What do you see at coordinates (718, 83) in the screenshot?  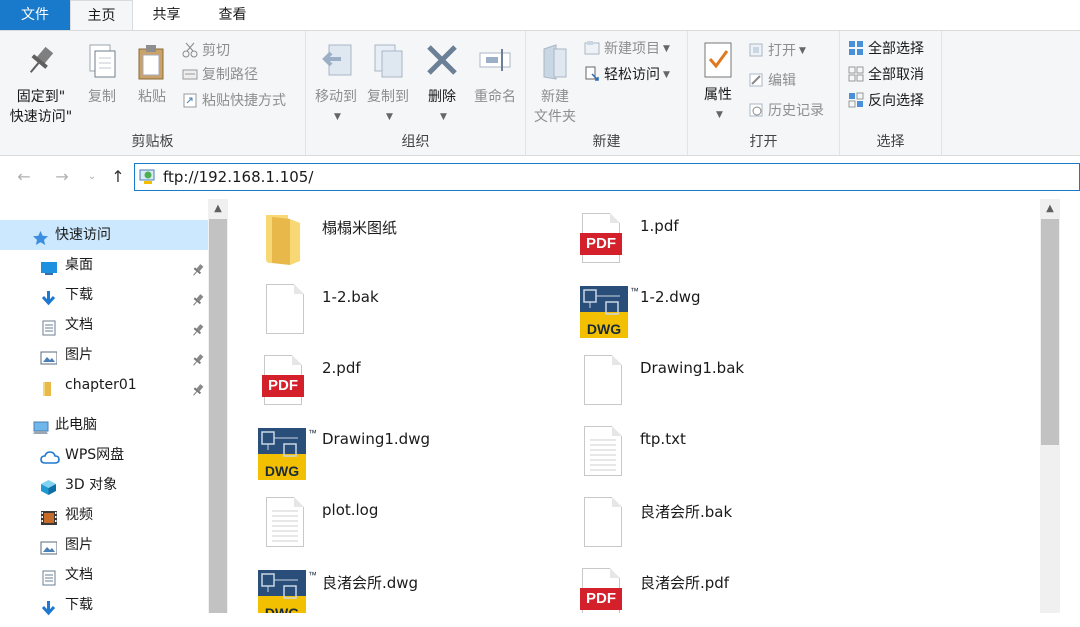 I see `properties-button: 属性 ▼` at bounding box center [718, 83].